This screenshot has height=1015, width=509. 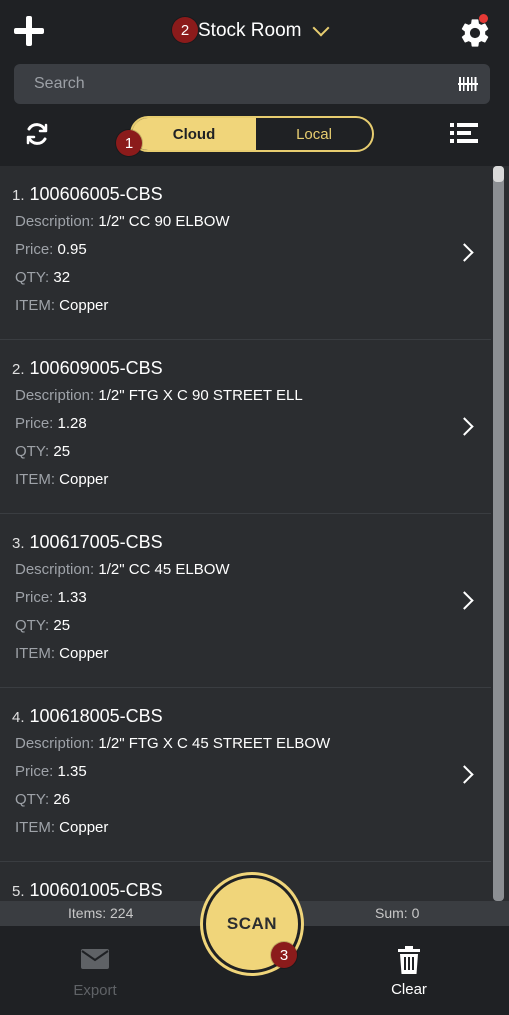 I want to click on item-qty: QTY: 32, so click(x=42, y=277).